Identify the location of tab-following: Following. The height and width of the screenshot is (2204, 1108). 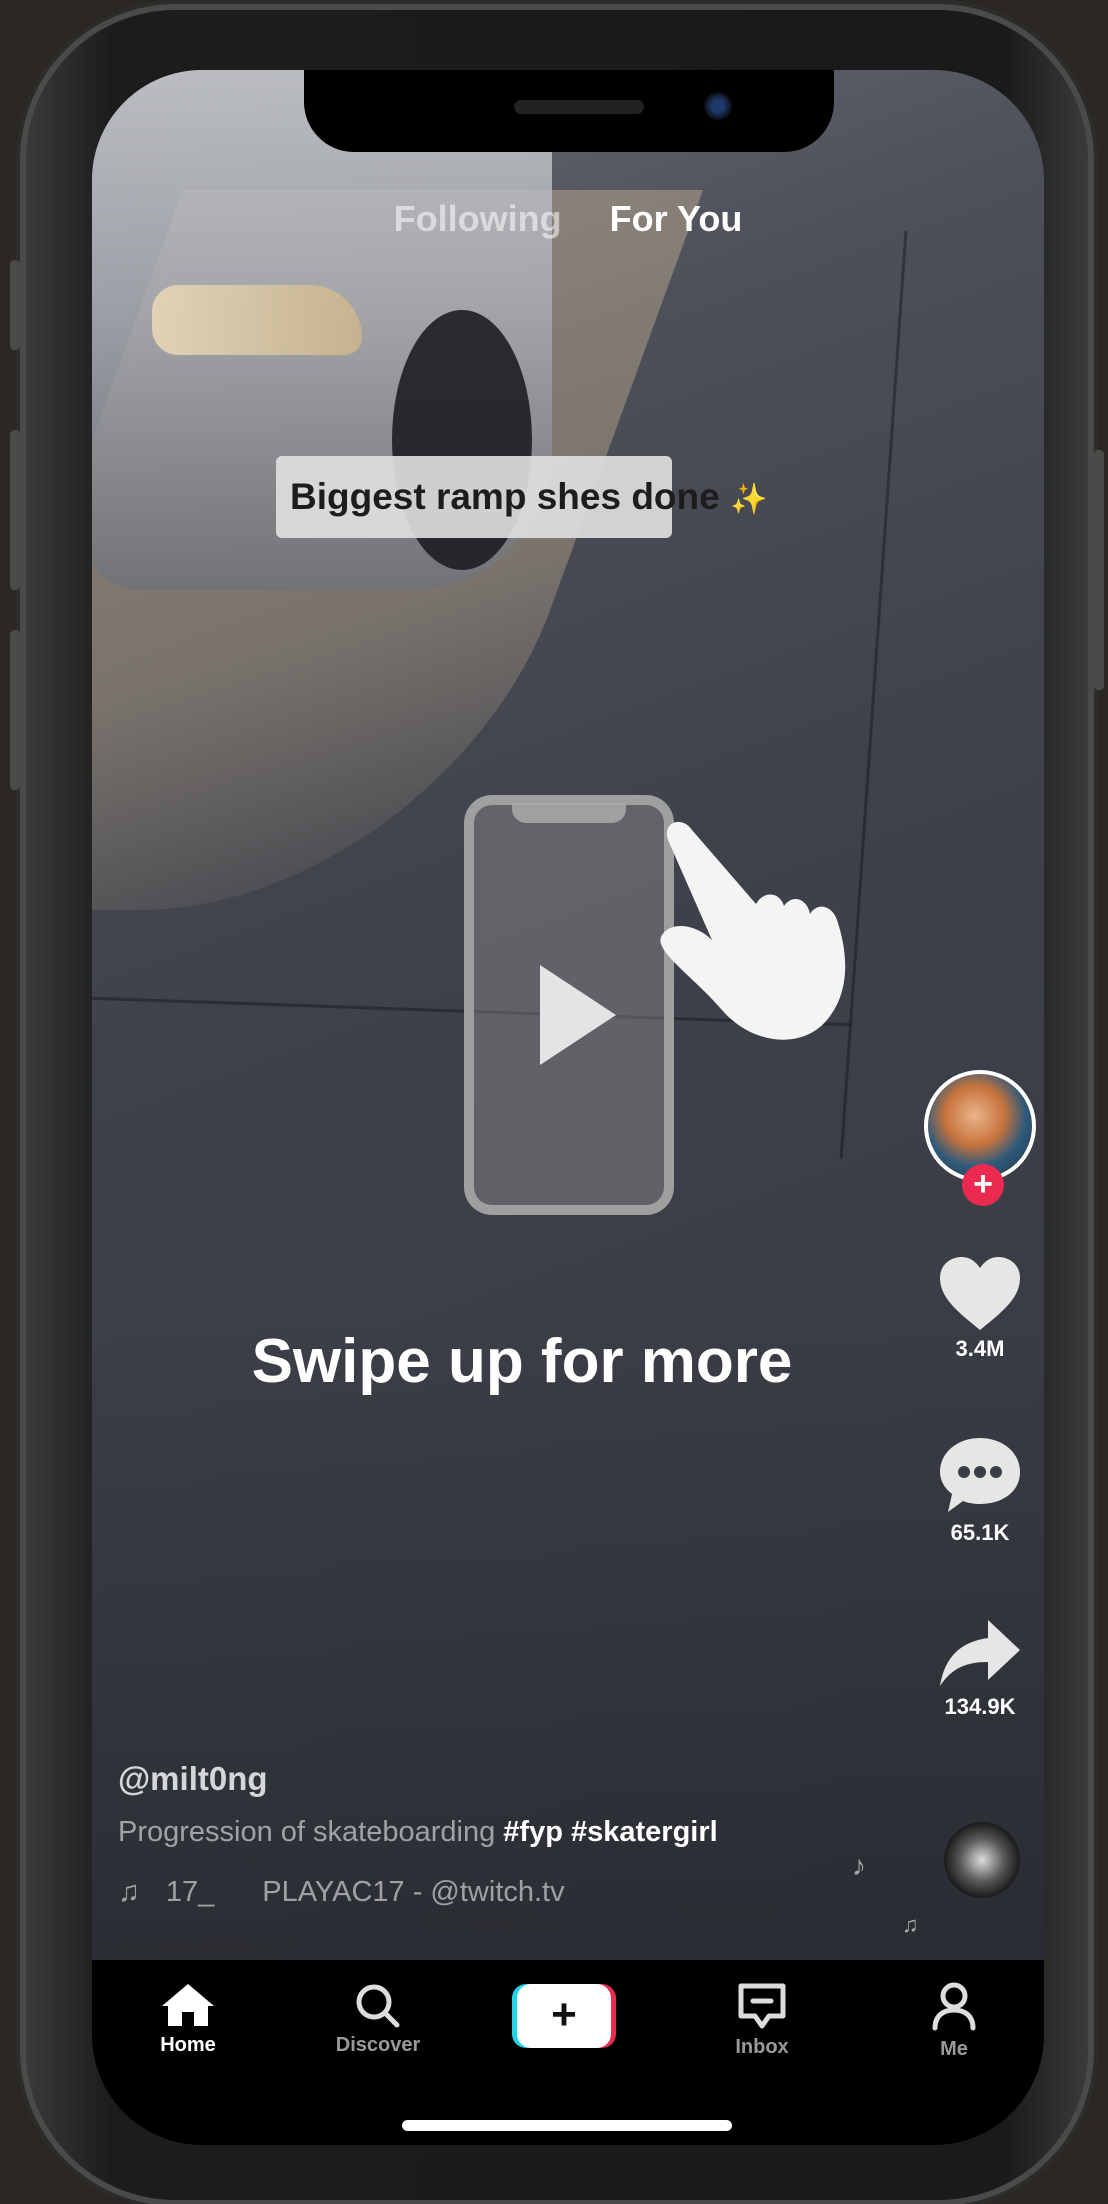
(478, 218).